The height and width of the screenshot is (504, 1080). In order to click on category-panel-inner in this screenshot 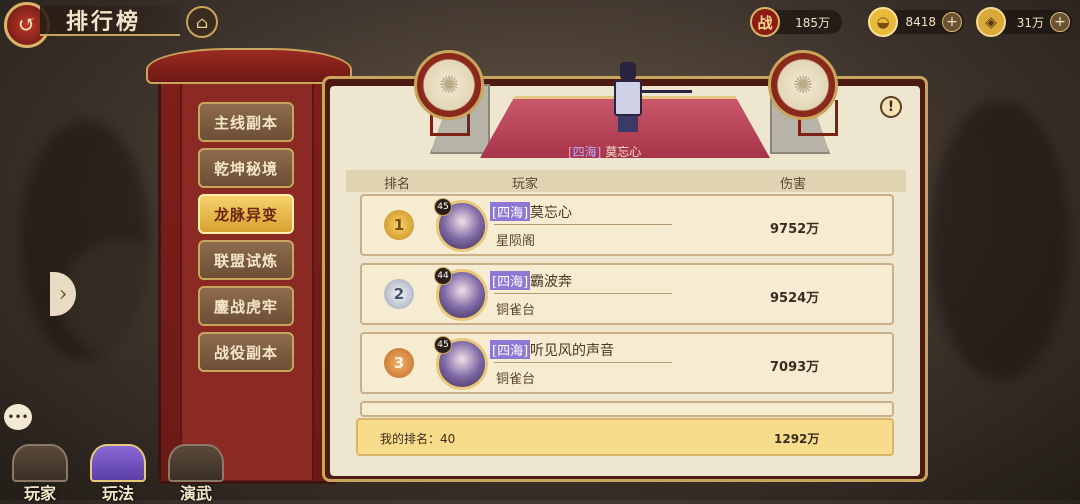, I will do `click(247, 282)`.